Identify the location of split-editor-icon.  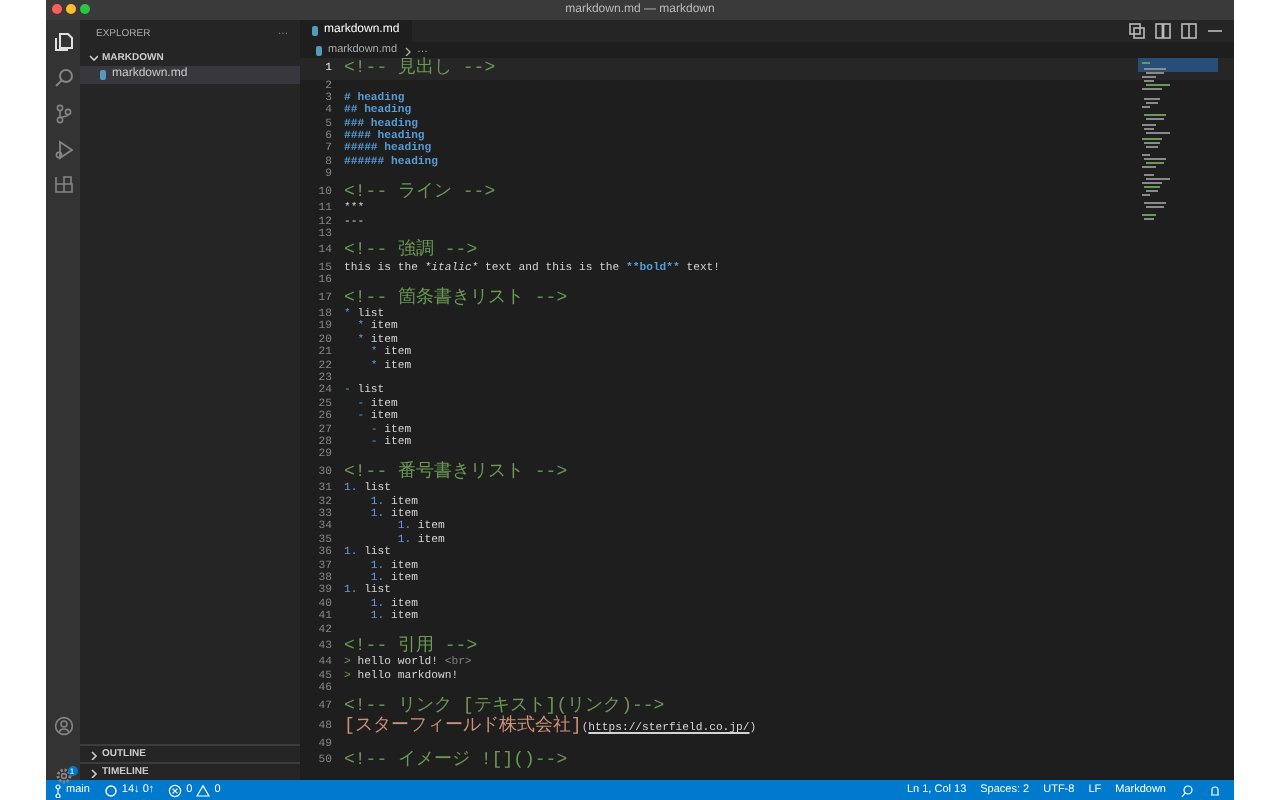
(1189, 31).